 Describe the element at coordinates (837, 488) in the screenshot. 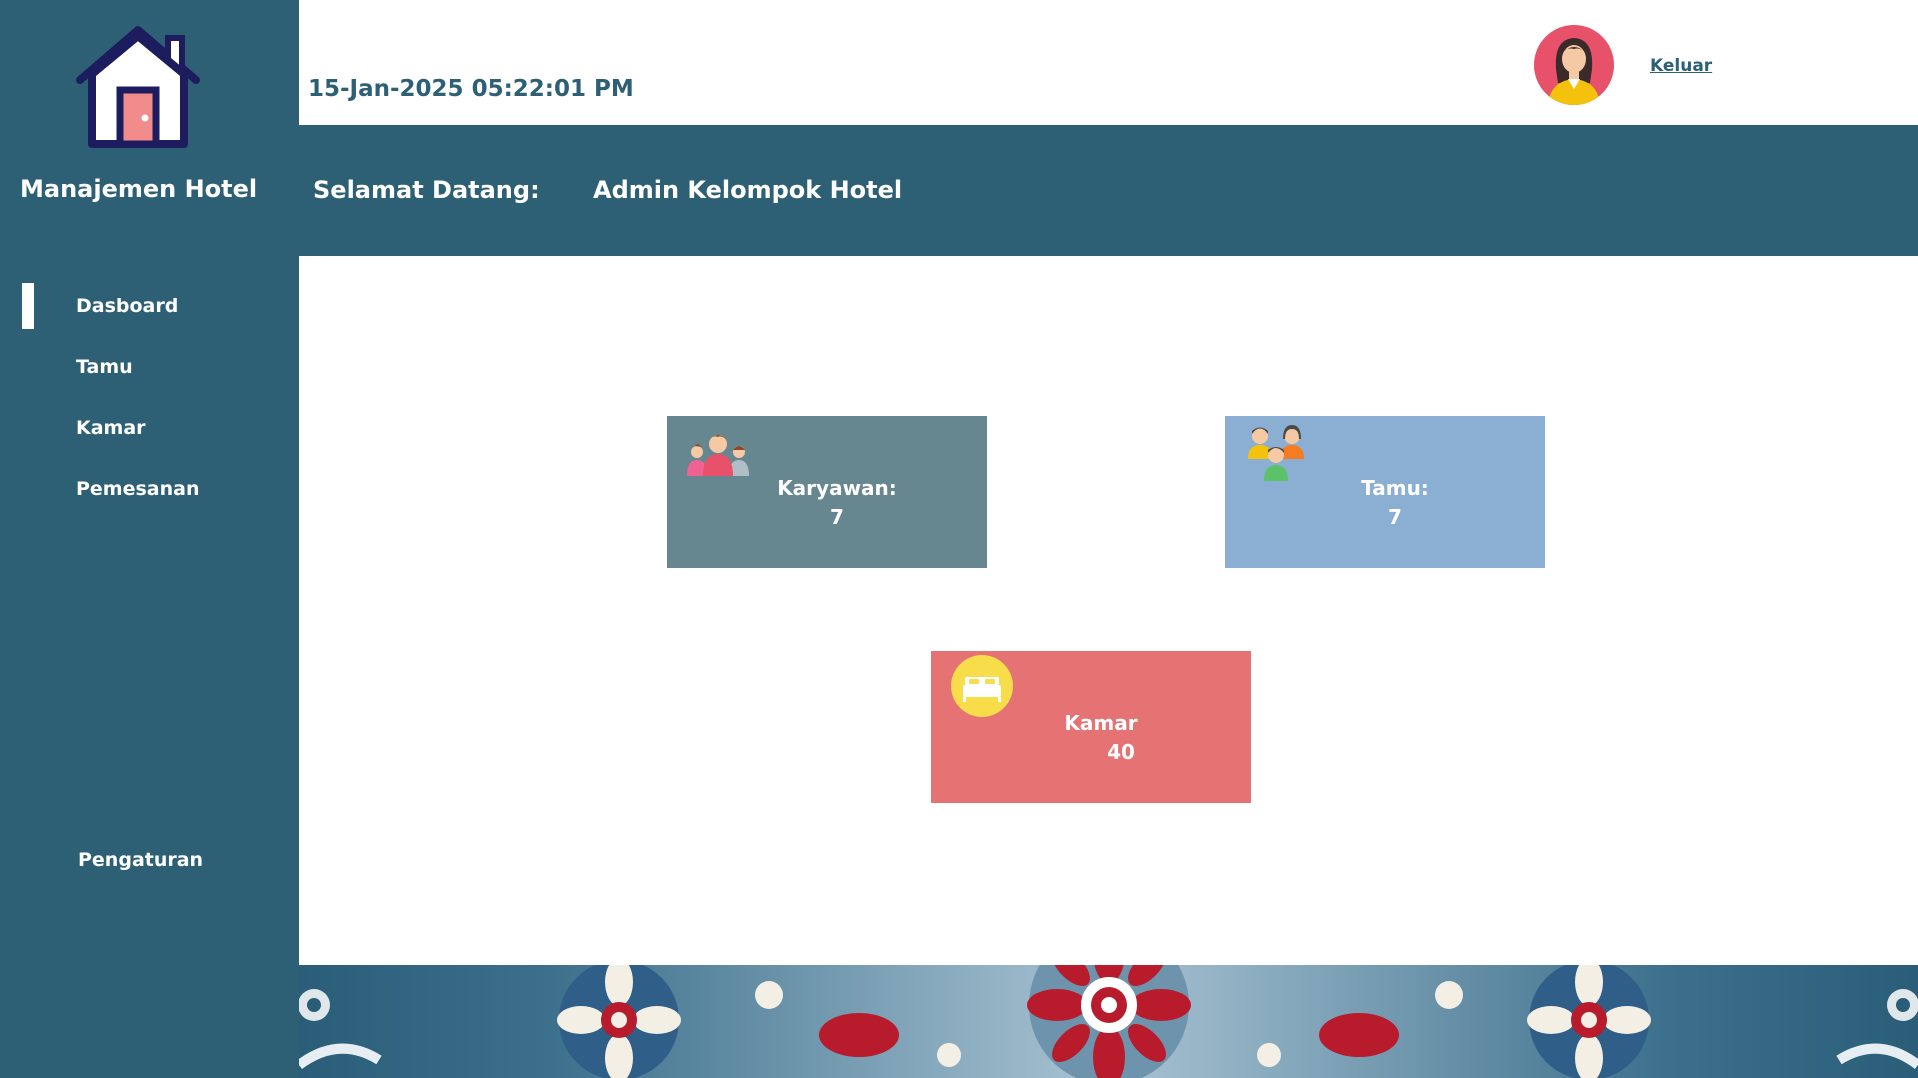

I see `employees-label: Karyawan:` at that location.